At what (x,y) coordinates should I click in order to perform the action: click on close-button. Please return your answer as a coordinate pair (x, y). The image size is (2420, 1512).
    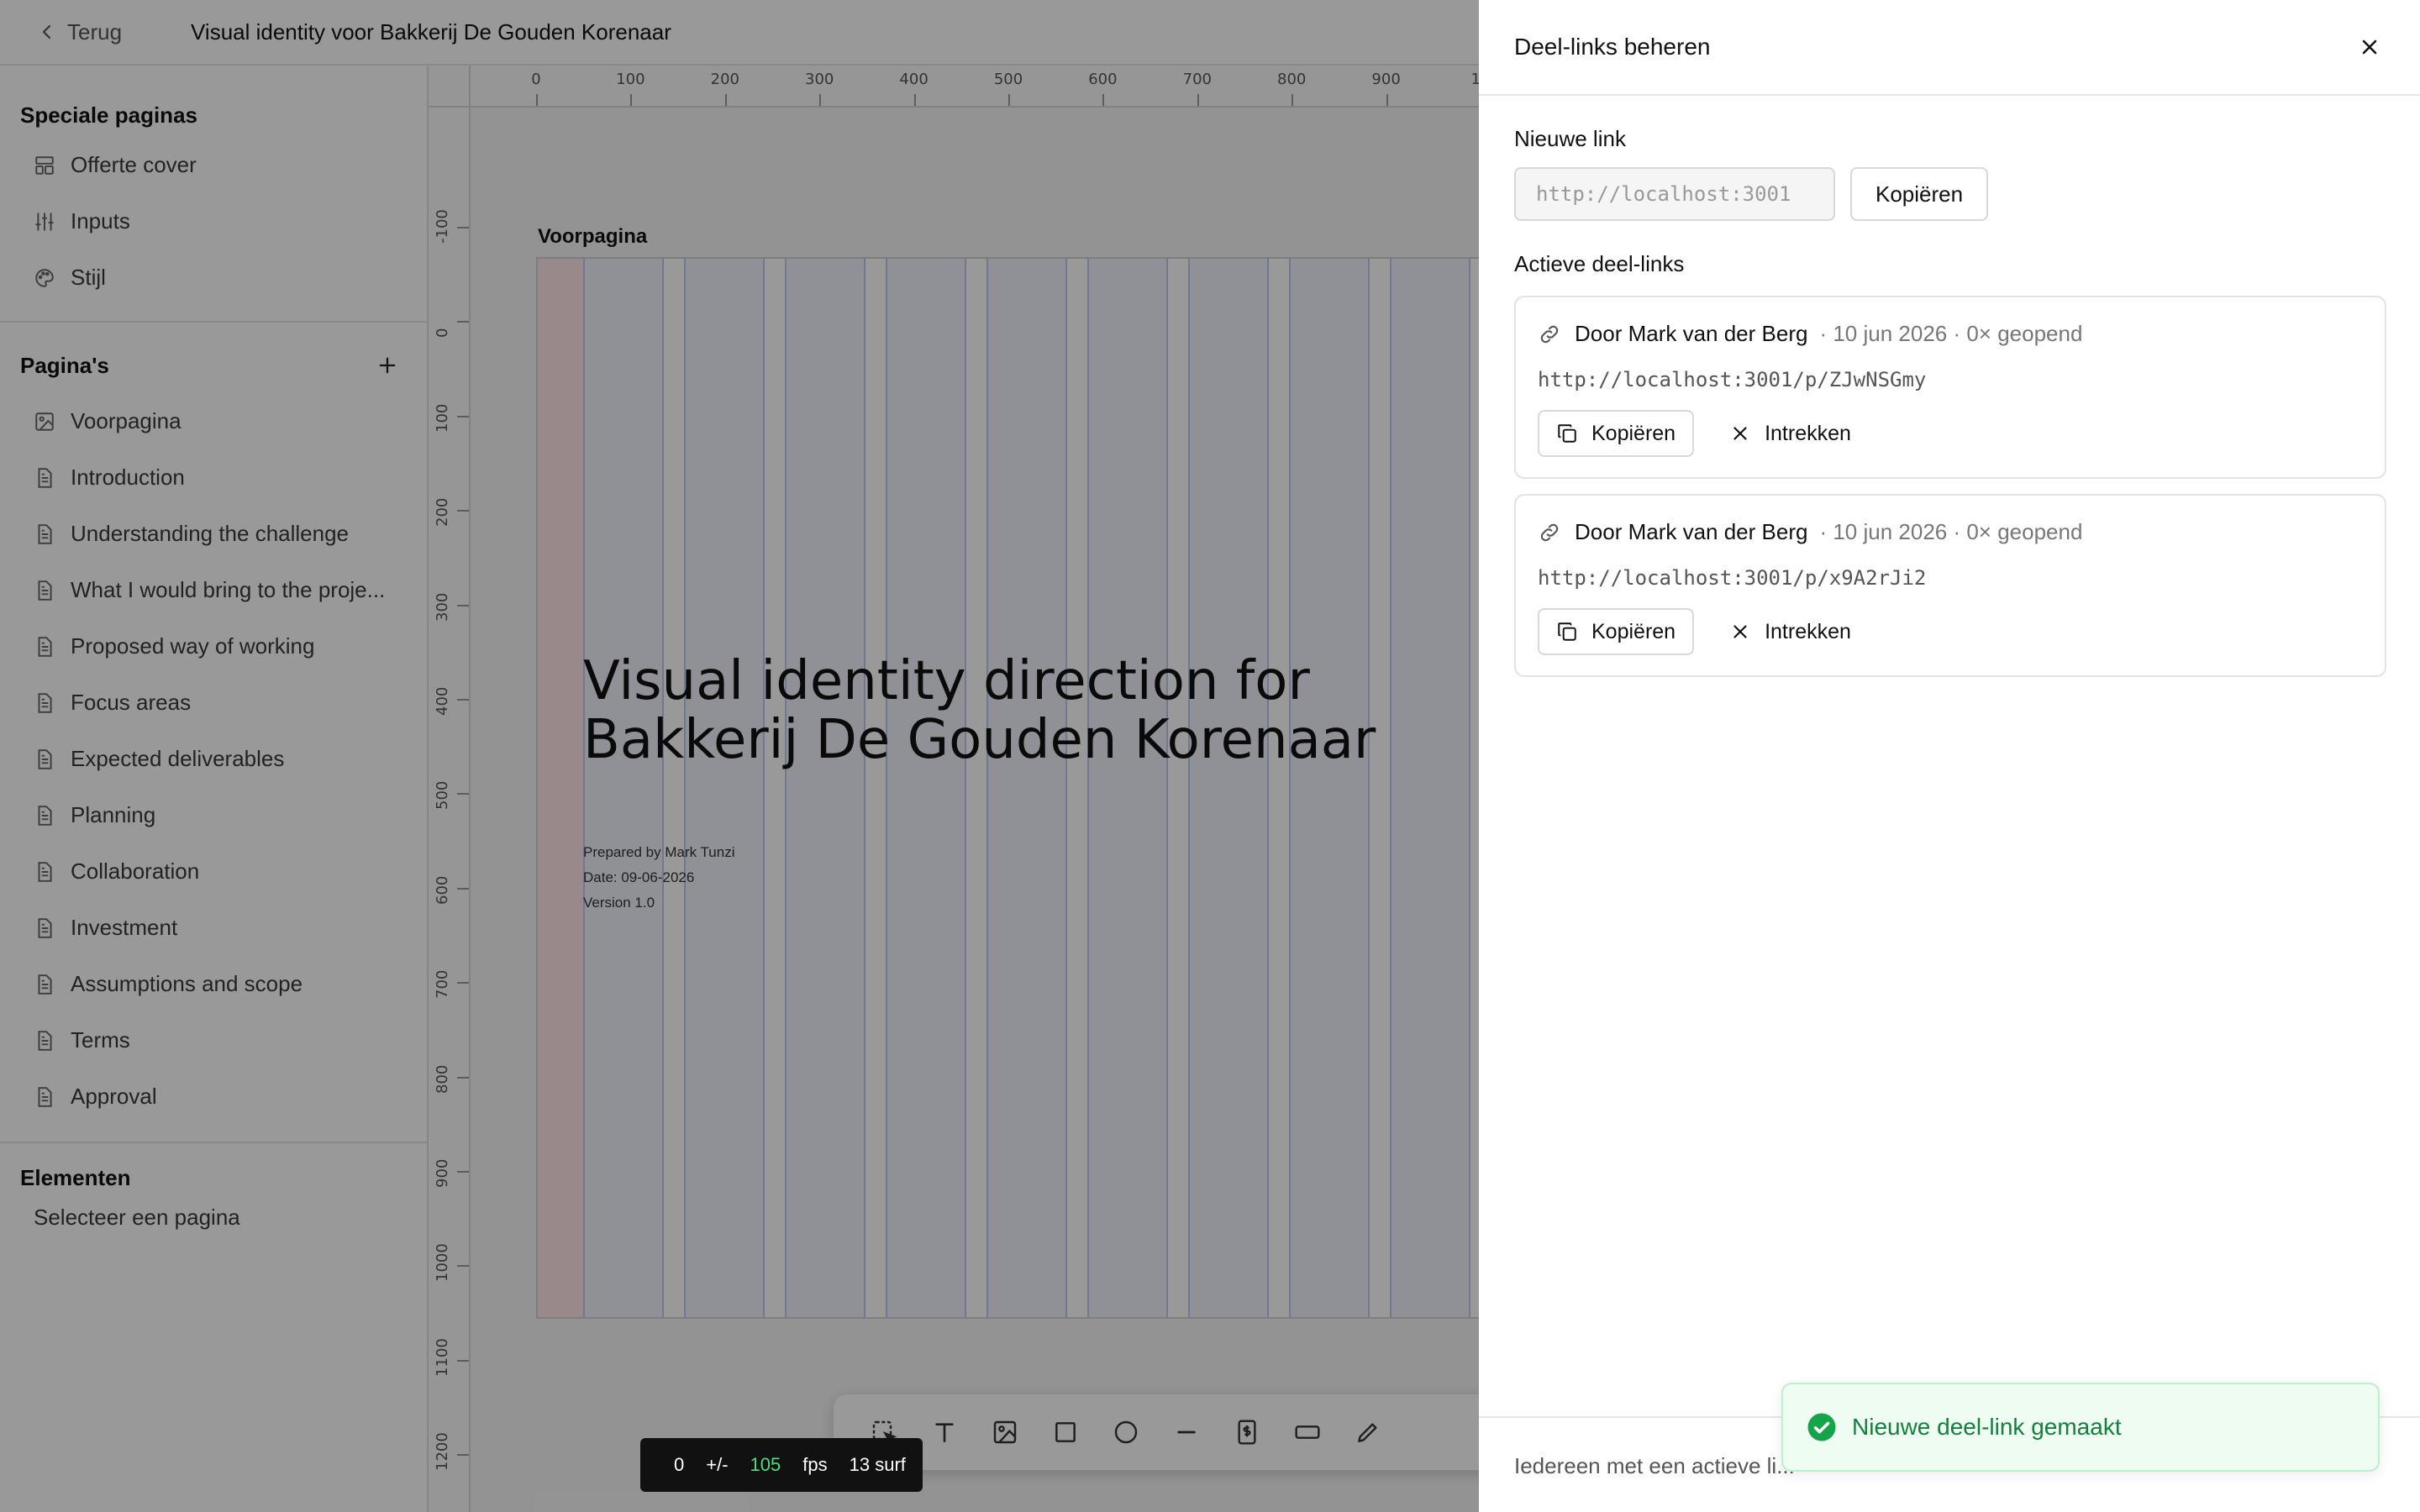
    Looking at the image, I should click on (2369, 47).